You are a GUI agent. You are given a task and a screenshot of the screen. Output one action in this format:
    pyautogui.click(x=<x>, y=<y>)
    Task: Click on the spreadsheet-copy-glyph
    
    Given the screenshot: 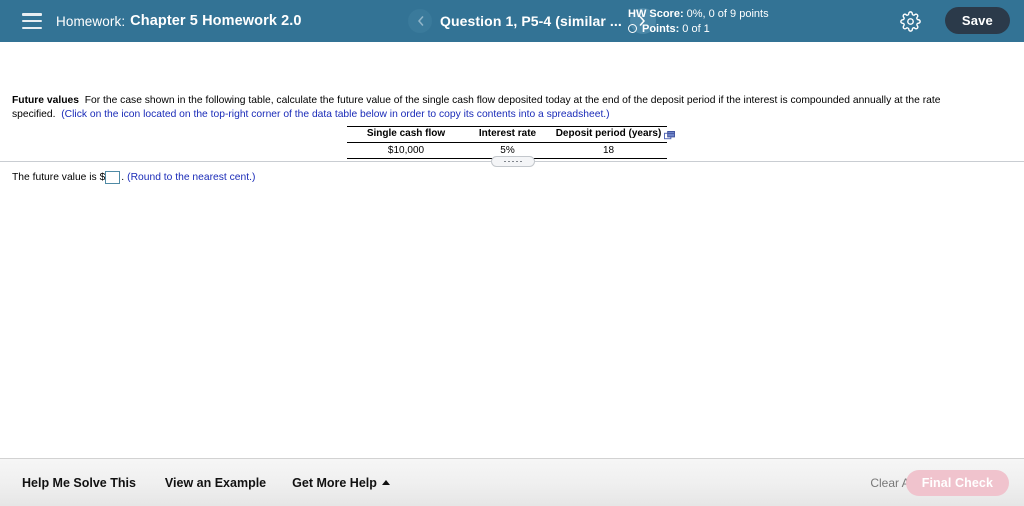 What is the action you would take?
    pyautogui.click(x=669, y=135)
    